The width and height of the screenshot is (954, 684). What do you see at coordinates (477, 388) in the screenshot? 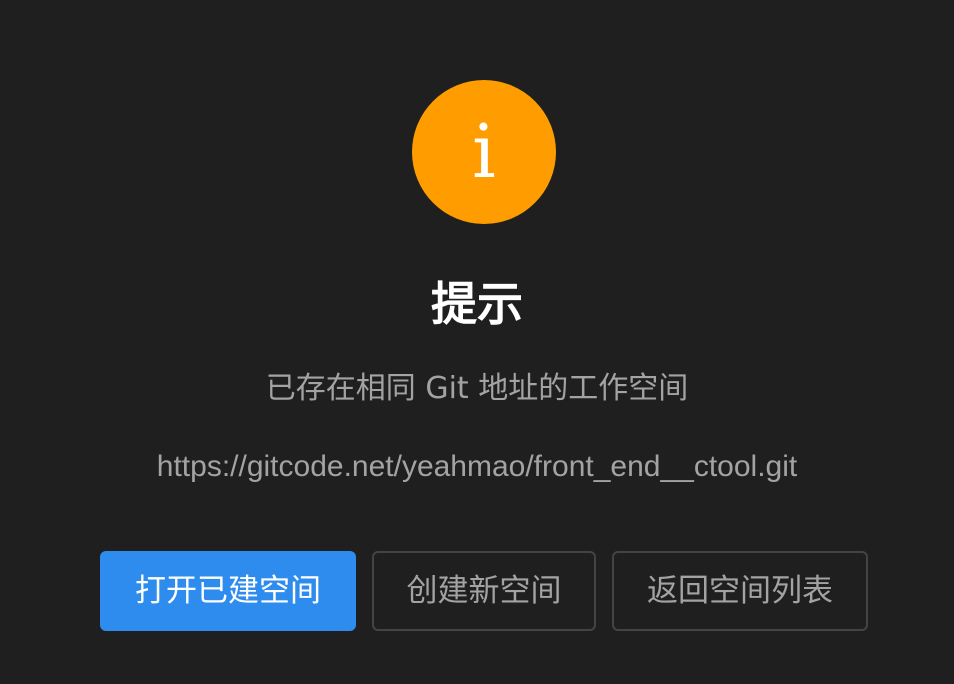
I see `dialog-message: 已存在相同 Git 地址的工作空间` at bounding box center [477, 388].